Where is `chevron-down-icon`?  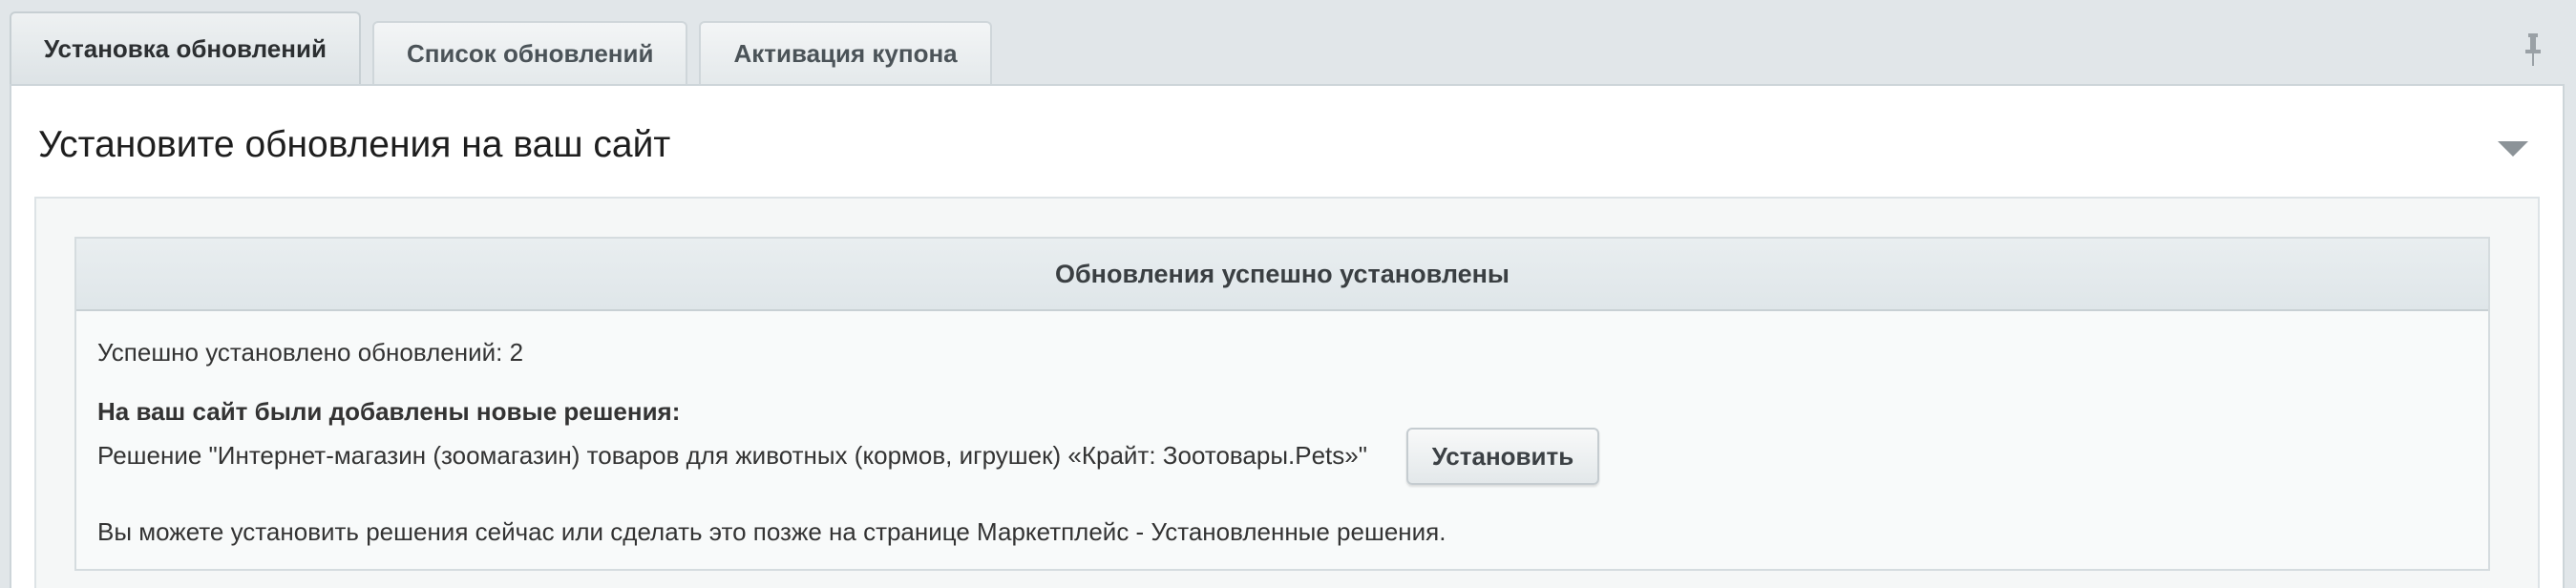
chevron-down-icon is located at coordinates (2513, 149).